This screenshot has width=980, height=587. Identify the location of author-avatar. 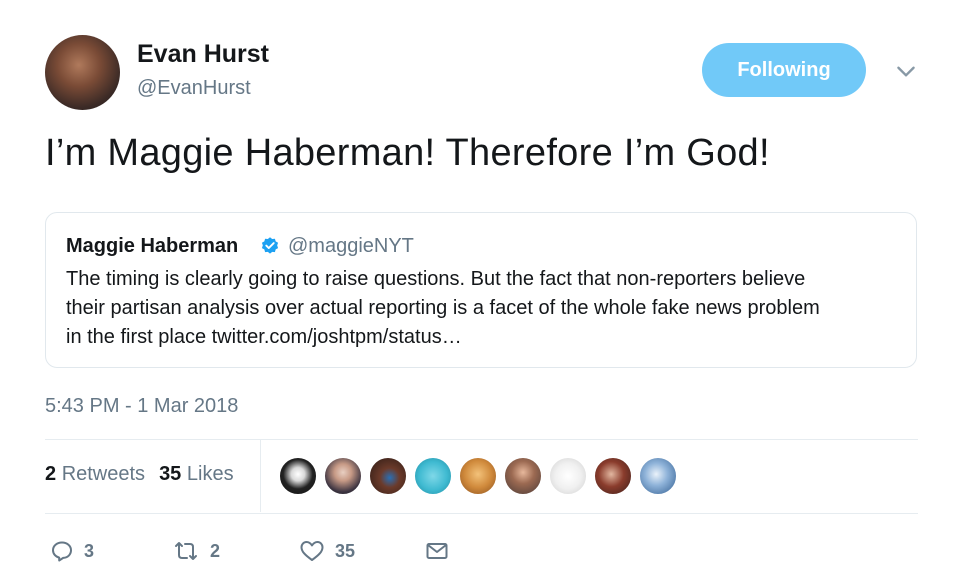
(82, 72).